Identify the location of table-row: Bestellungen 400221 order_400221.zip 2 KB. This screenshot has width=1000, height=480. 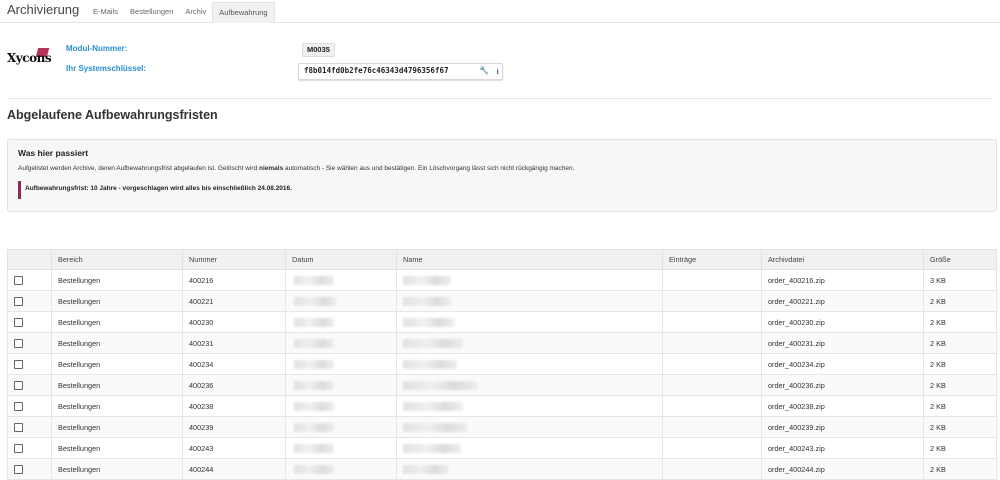
(502, 301).